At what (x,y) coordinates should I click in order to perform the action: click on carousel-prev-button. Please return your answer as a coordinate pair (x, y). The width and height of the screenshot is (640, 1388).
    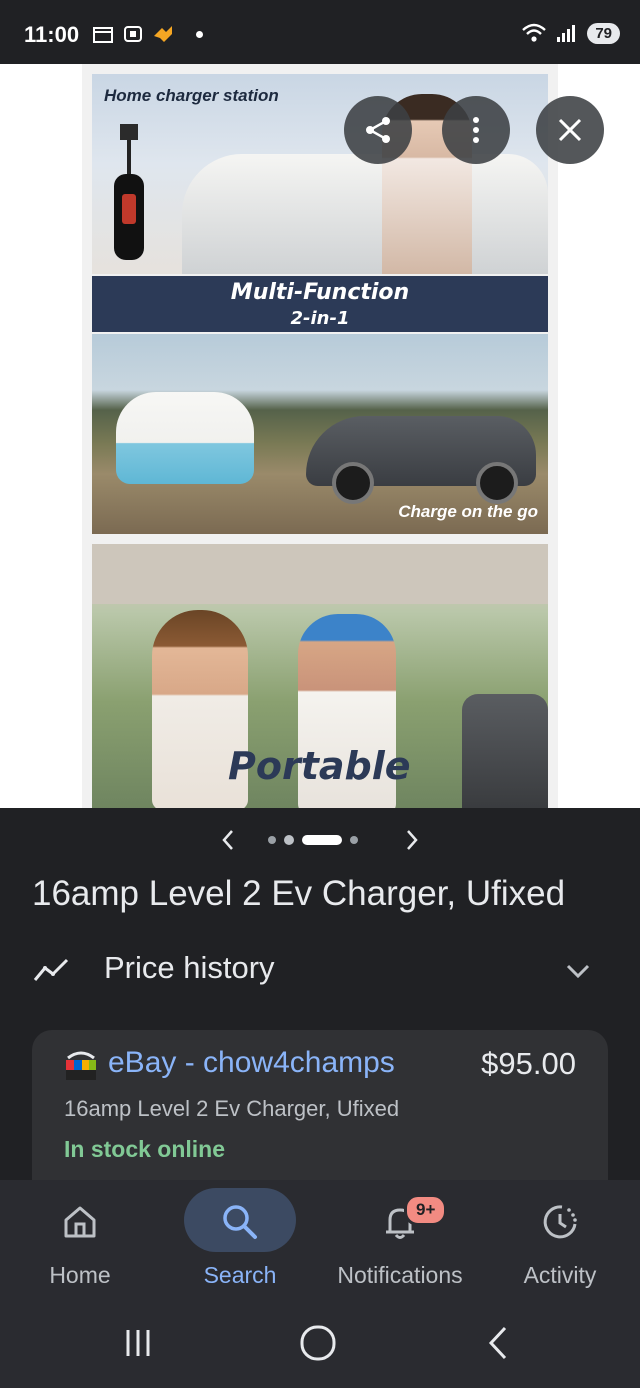
    Looking at the image, I should click on (228, 840).